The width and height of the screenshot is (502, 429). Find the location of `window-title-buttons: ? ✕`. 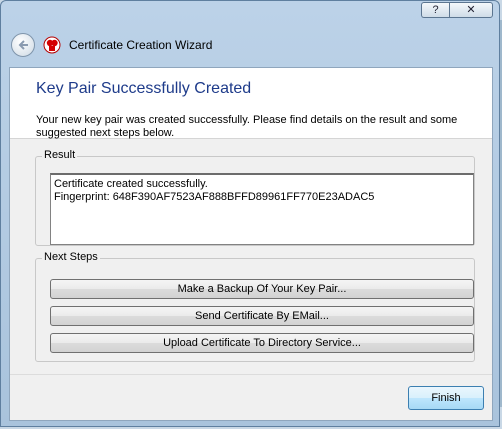

window-title-buttons: ? ✕ is located at coordinates (457, 10).